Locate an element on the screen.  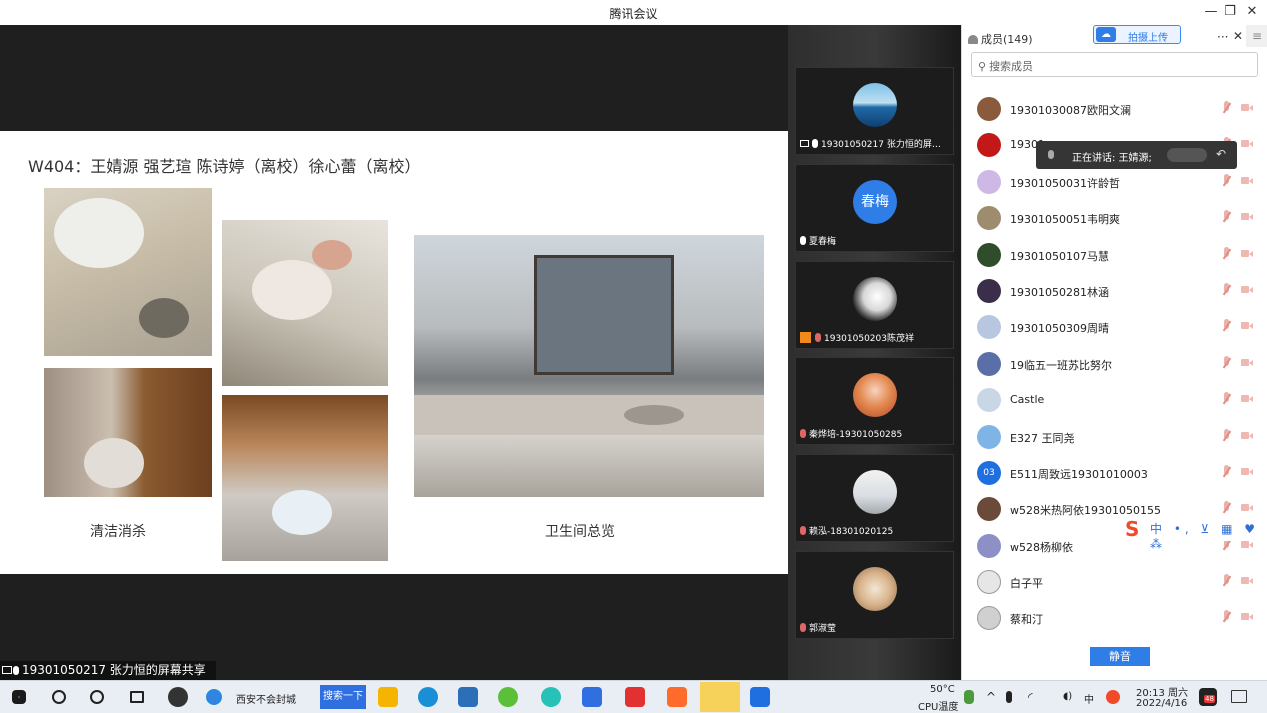
browser-e-icon is located at coordinates (508, 697).